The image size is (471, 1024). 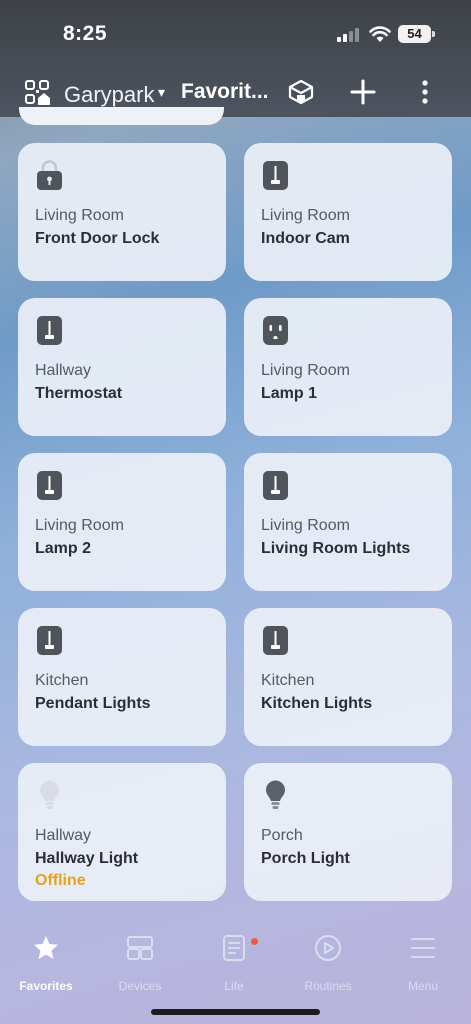 What do you see at coordinates (348, 677) in the screenshot?
I see `device-card-kitchen-lights: Kitchen Kitchen Lights` at bounding box center [348, 677].